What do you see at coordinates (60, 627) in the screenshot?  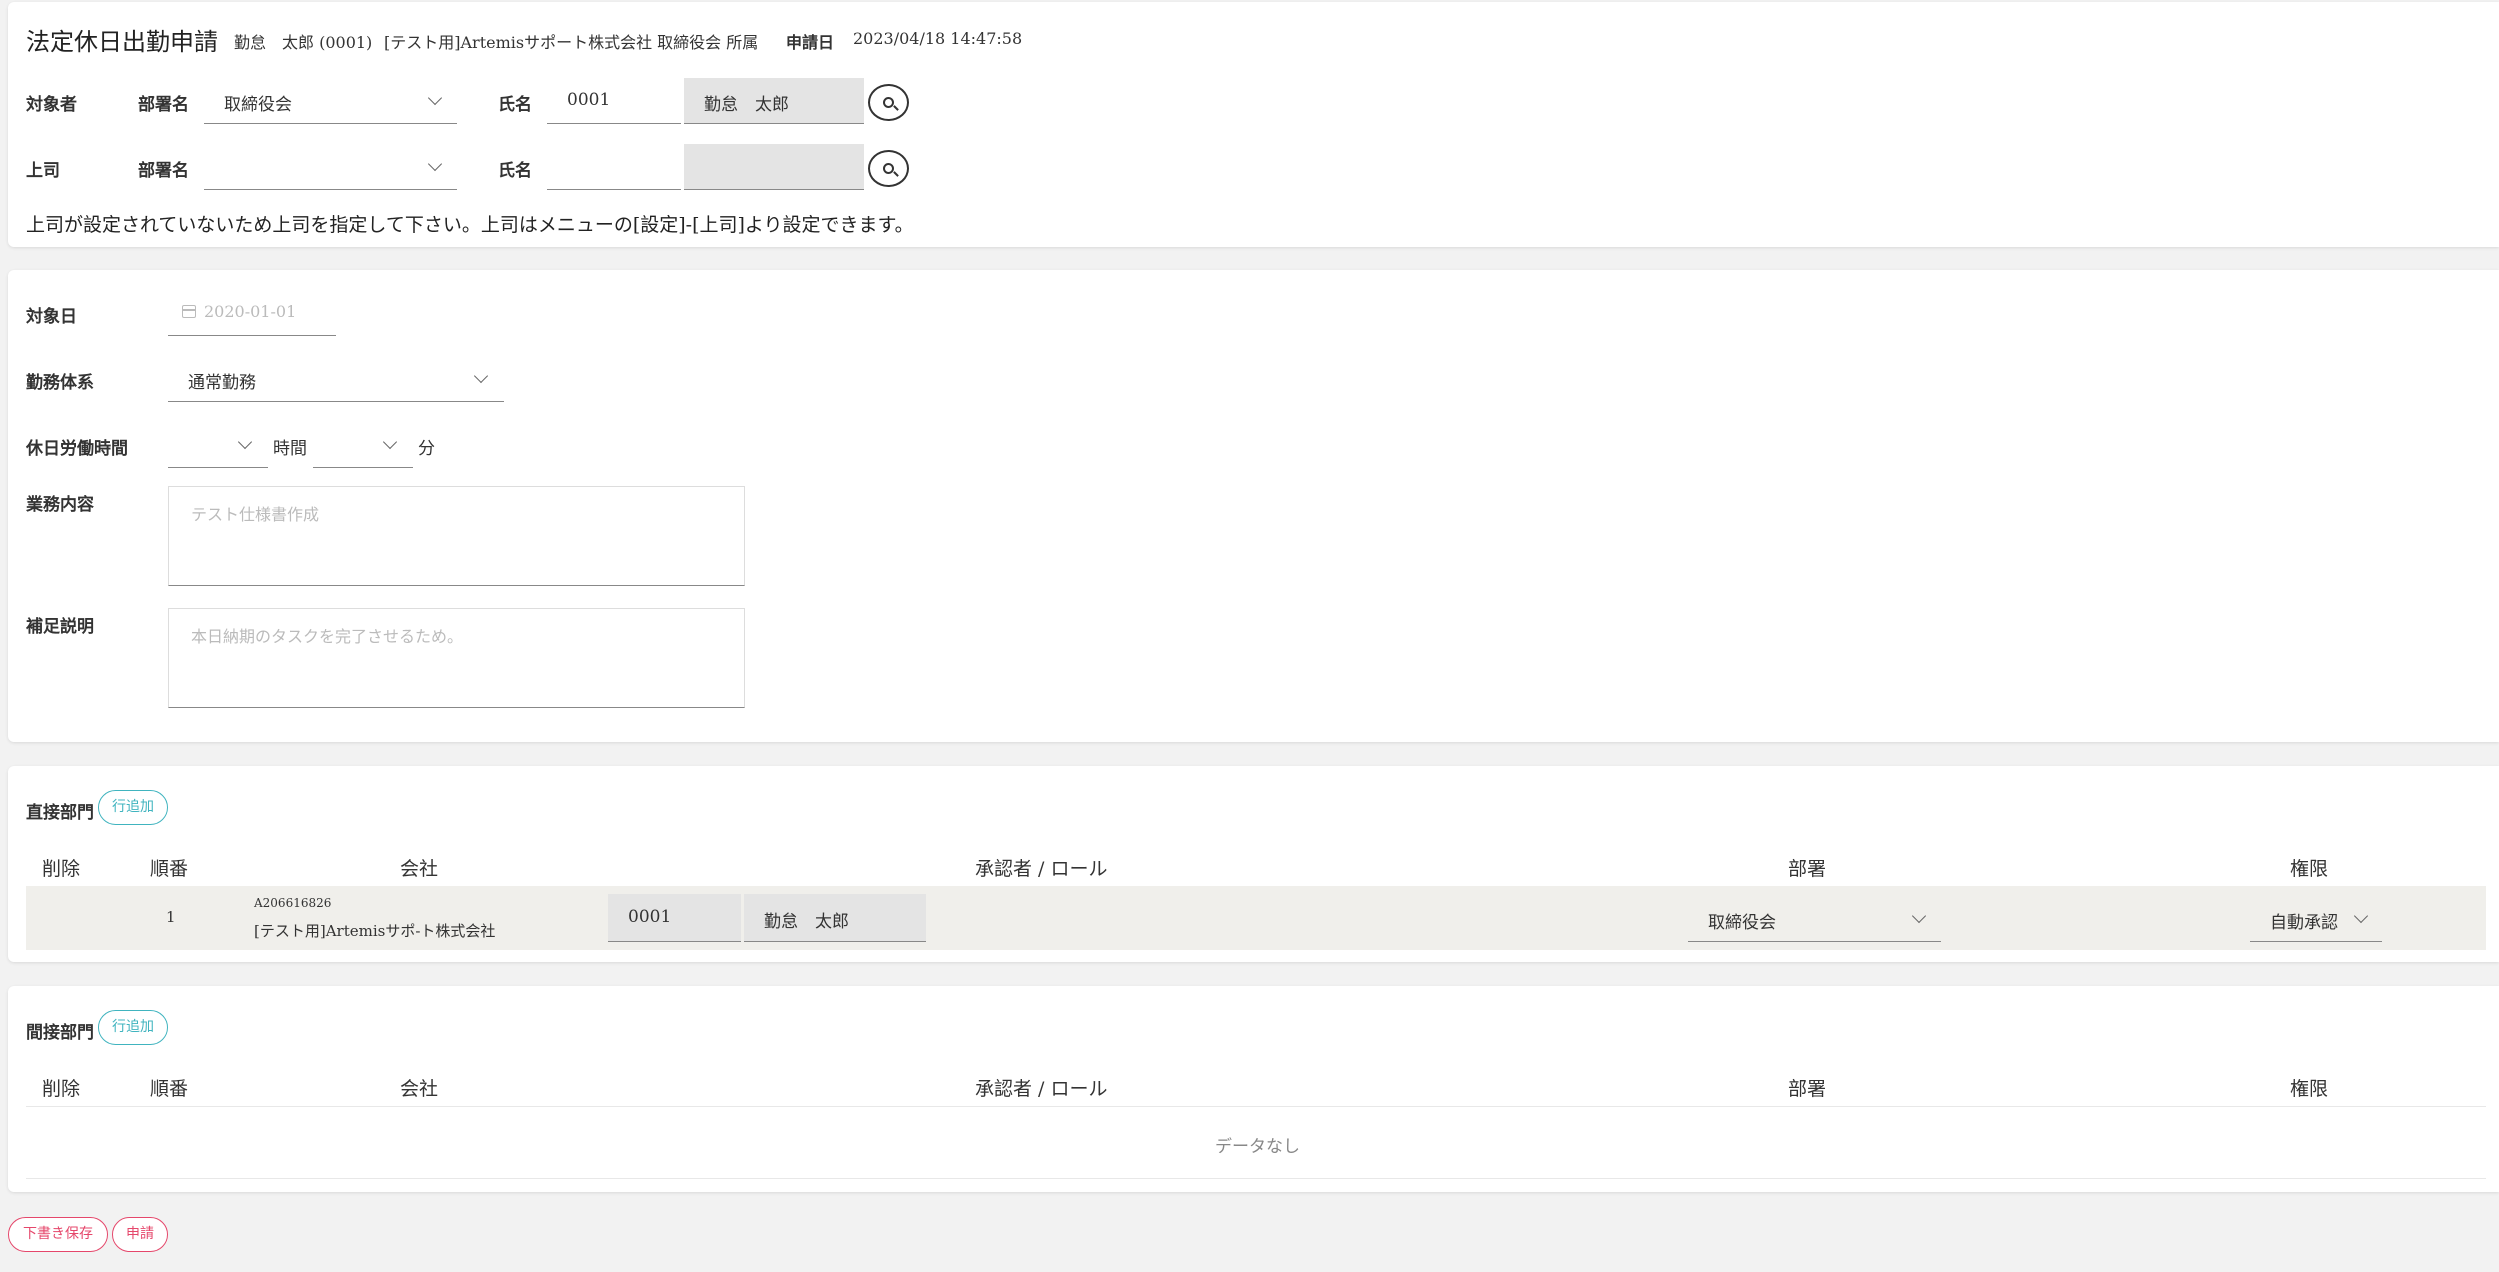 I see `note-label: 補足説明` at bounding box center [60, 627].